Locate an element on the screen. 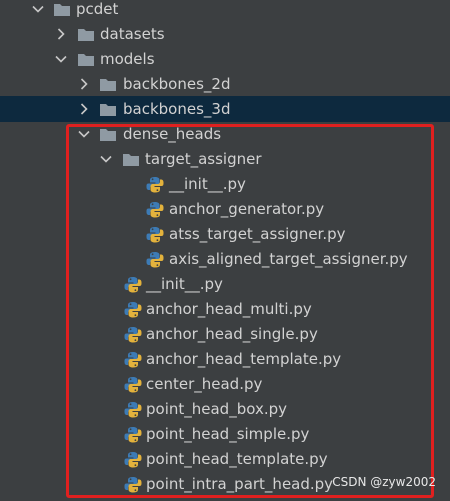 This screenshot has width=450, height=501. tree-item-label: anchor_head_template.py is located at coordinates (244, 359).